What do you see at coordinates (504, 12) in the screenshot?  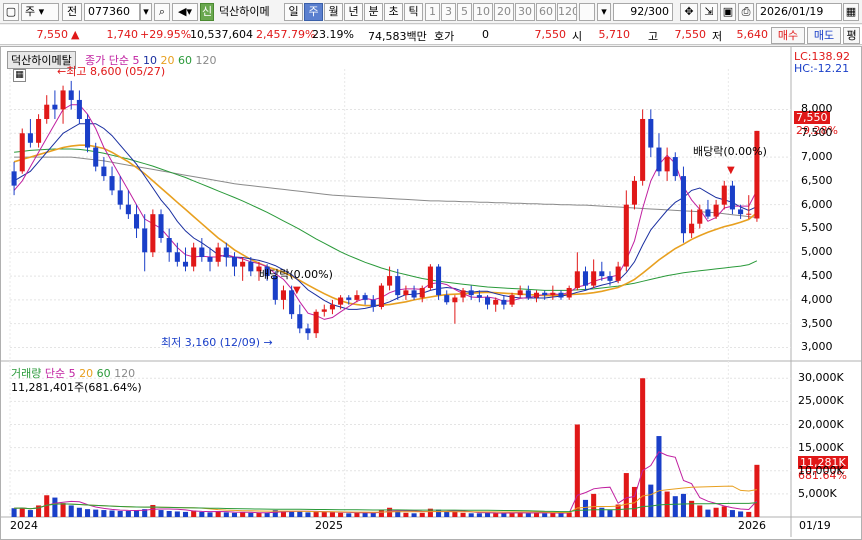 I see `interval-20: 20` at bounding box center [504, 12].